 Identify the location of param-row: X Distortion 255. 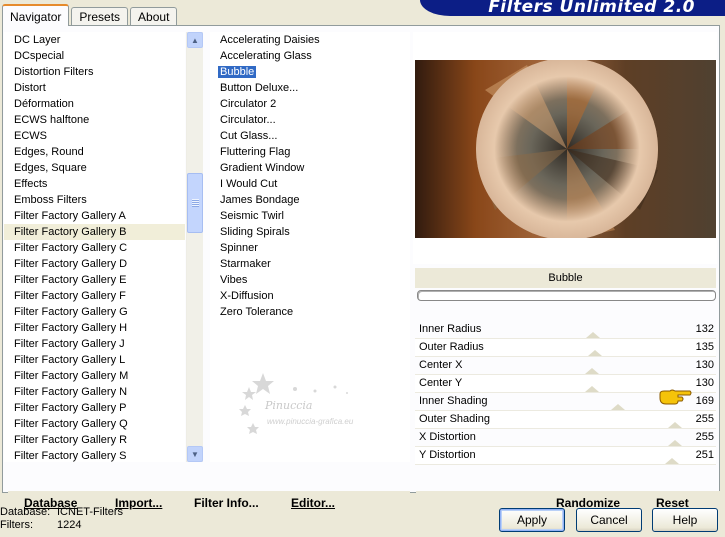
(565, 438).